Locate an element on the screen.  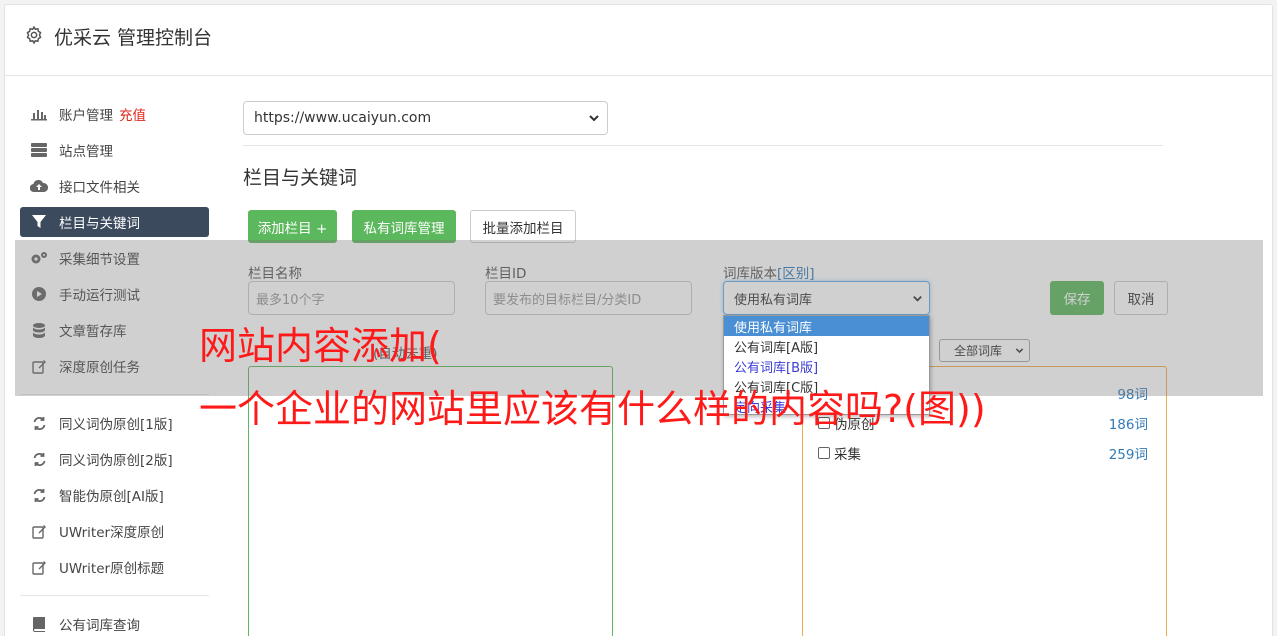
sidebar-item-label: 公有词库查询 is located at coordinates (99, 626).